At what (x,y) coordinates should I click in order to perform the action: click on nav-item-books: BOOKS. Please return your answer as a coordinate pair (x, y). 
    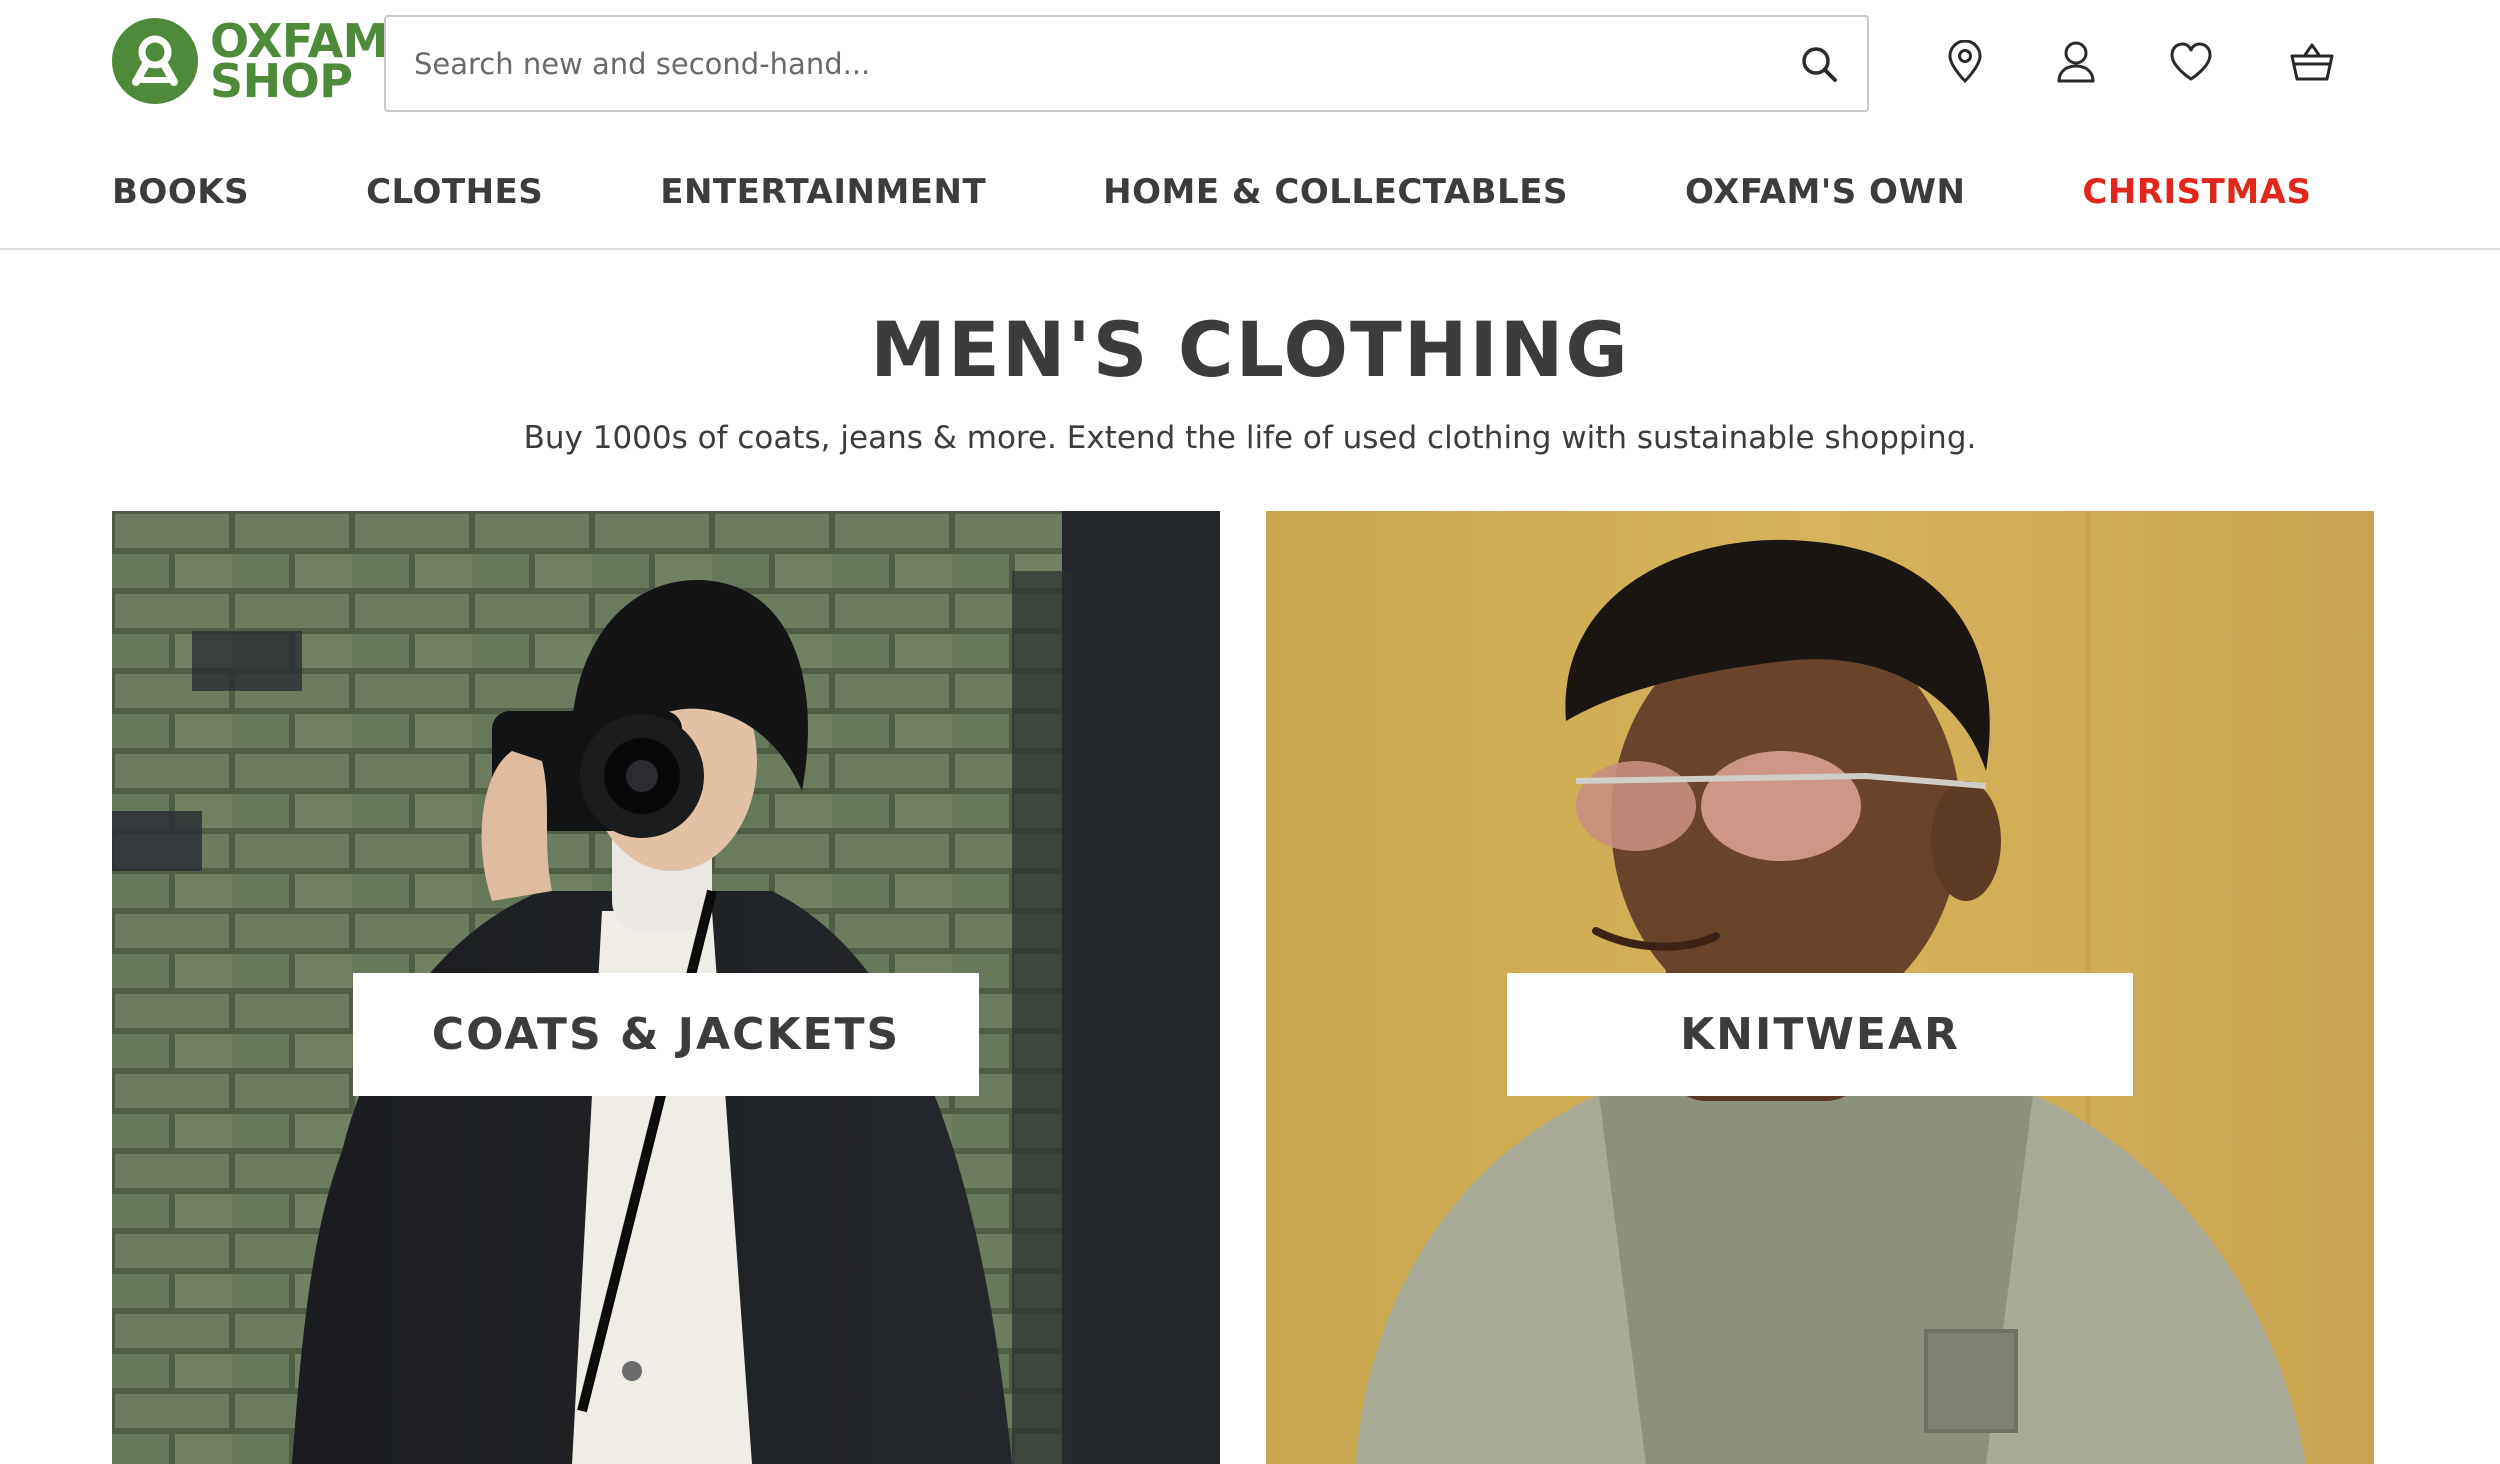
    Looking at the image, I should click on (180, 192).